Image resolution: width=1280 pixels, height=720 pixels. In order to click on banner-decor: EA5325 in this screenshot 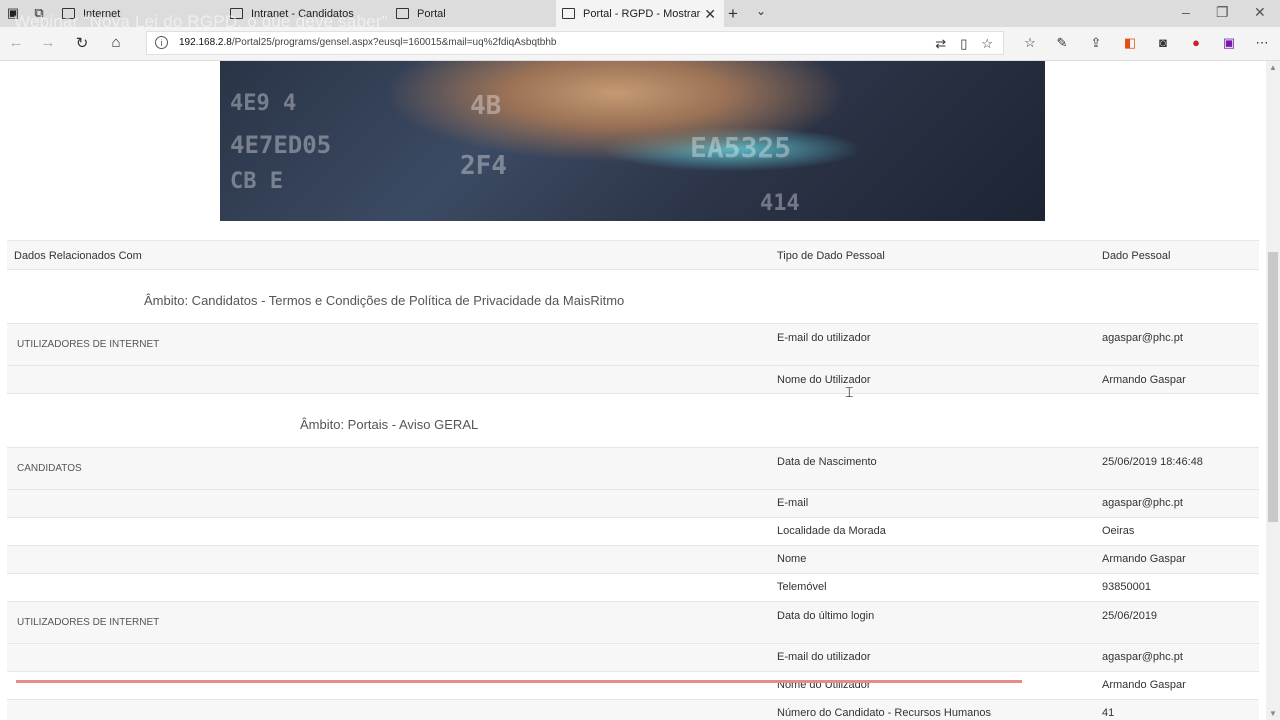, I will do `click(741, 147)`.